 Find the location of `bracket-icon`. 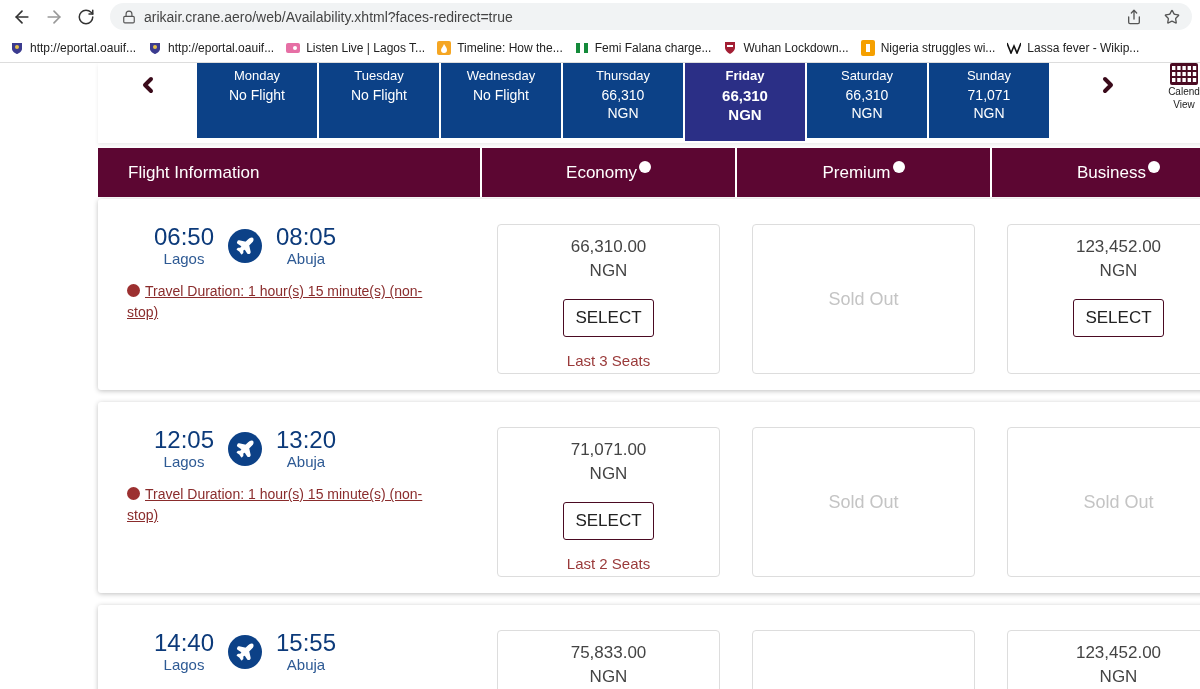

bracket-icon is located at coordinates (867, 47).